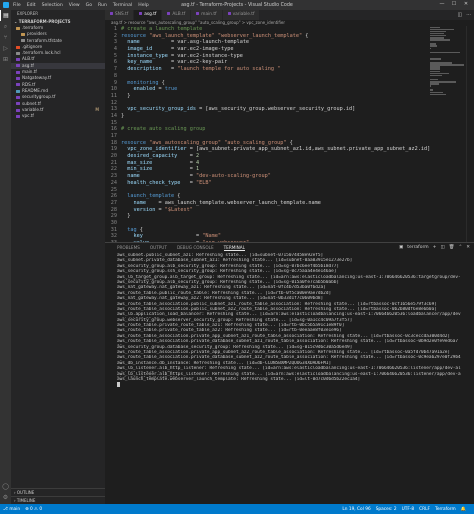  What do you see at coordinates (89, 5) in the screenshot?
I see `menu-item-go: Go` at bounding box center [89, 5].